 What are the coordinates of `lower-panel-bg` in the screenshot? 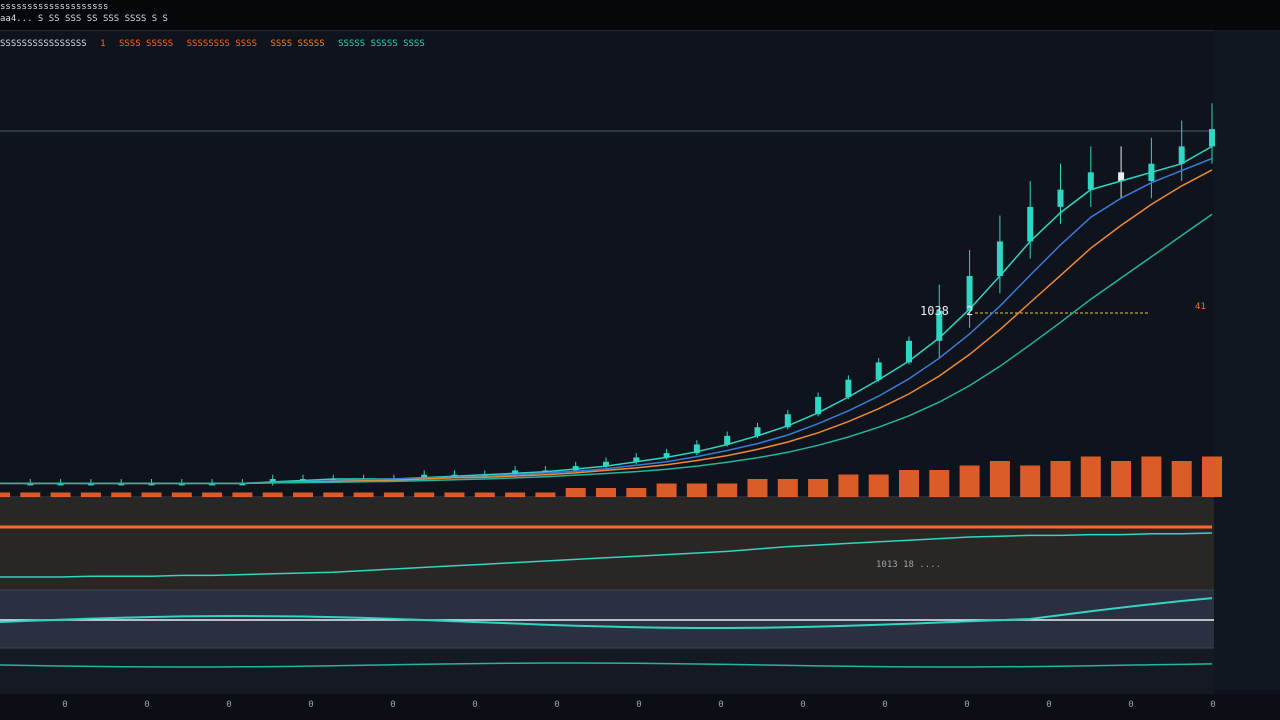 It's located at (607, 671).